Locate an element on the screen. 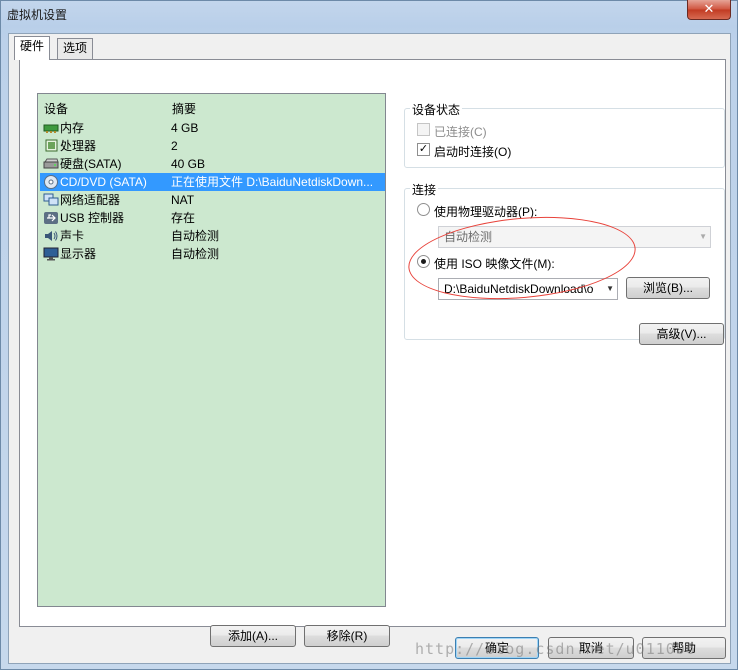 Image resolution: width=738 pixels, height=670 pixels. device-row-sound-card: 声卡 自动检测 is located at coordinates (212, 236).